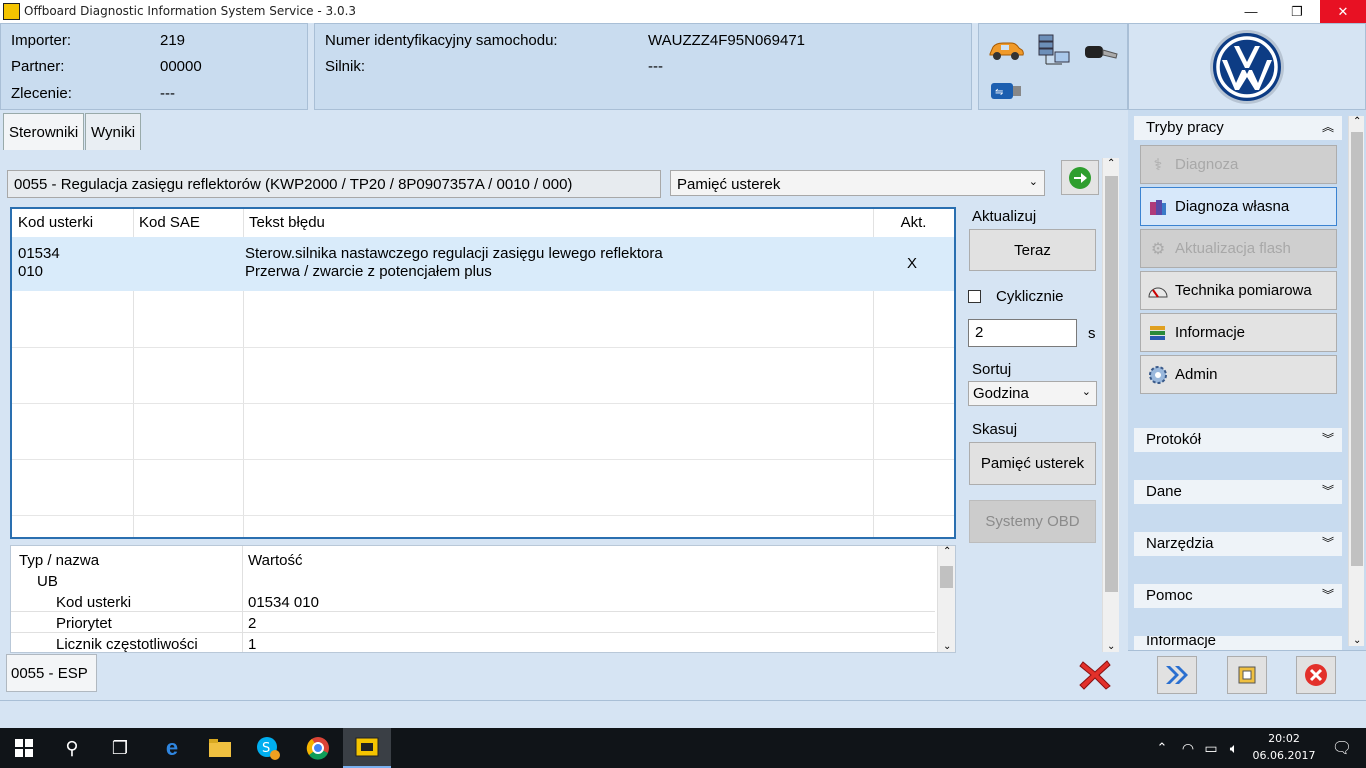 Image resolution: width=1366 pixels, height=768 pixels. I want to click on section-tools: Narzędzia ︾, so click(1238, 544).